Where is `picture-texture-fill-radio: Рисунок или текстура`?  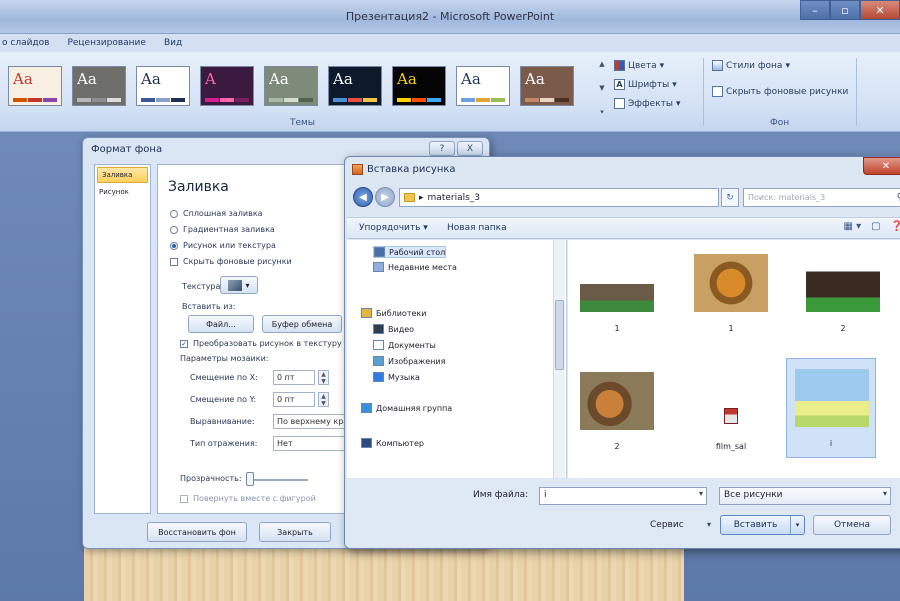 picture-texture-fill-radio: Рисунок или текстура is located at coordinates (223, 245).